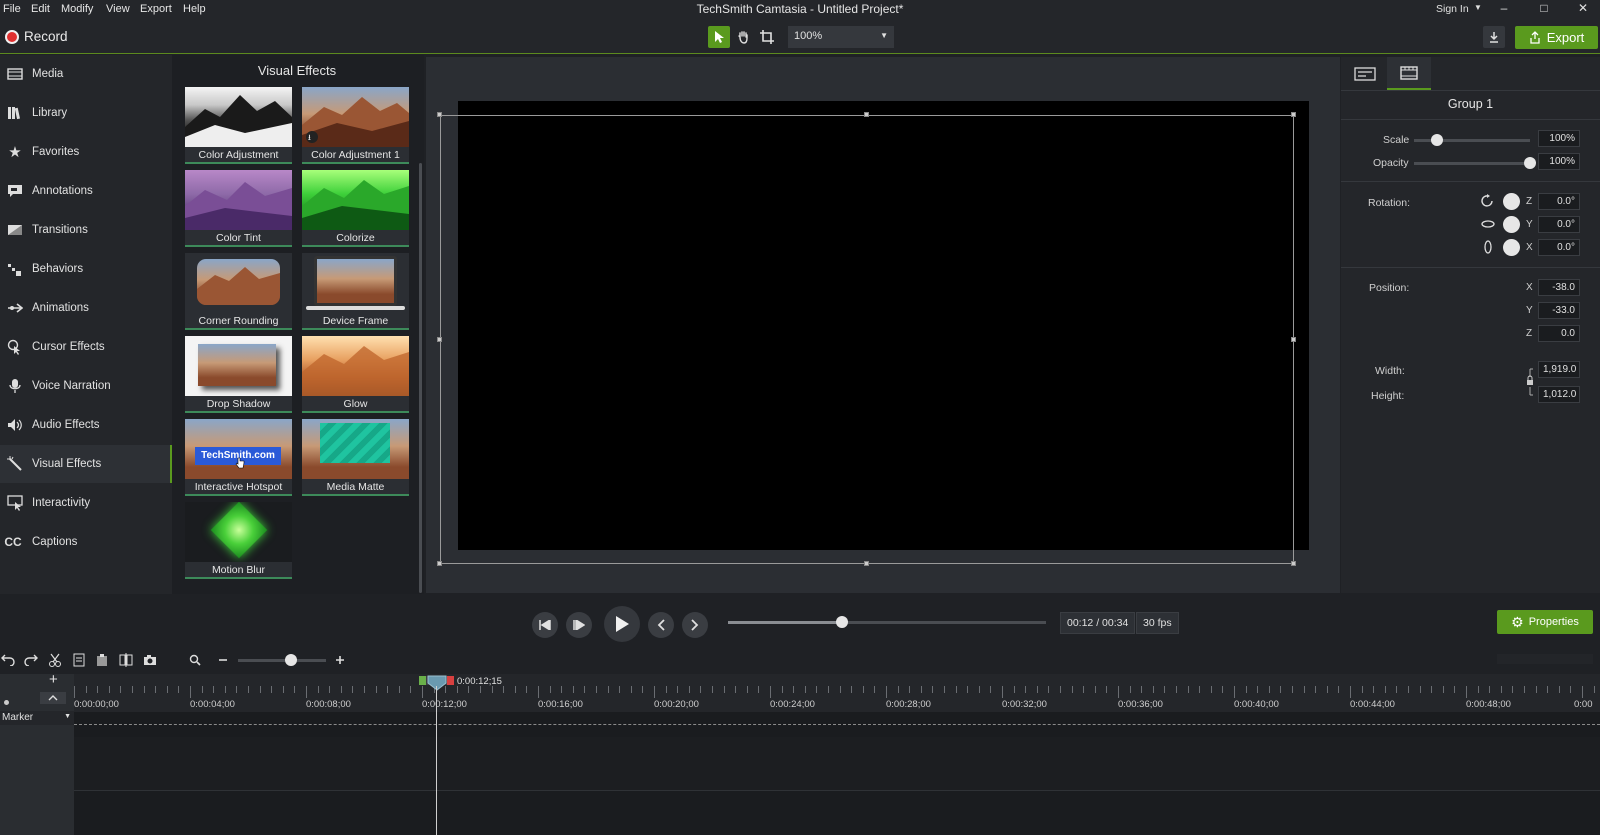  I want to click on zoom-out-button, so click(223, 660).